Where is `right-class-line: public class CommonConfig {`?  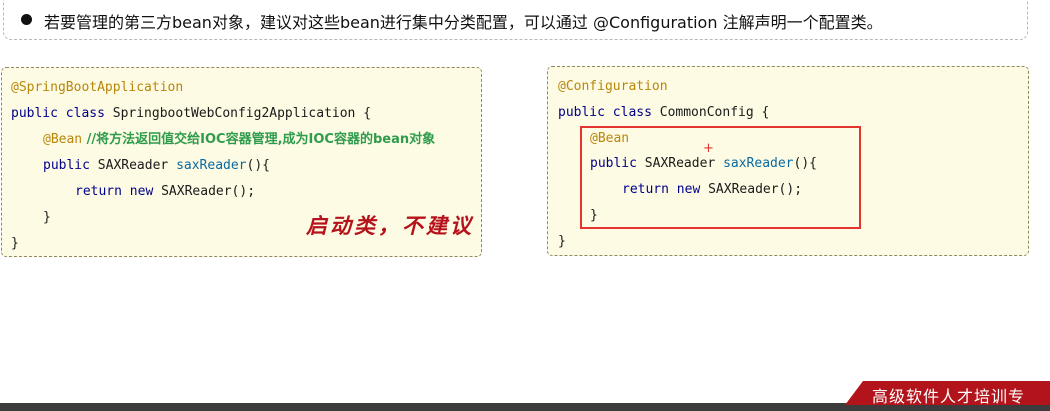
right-class-line: public class CommonConfig { is located at coordinates (663, 113).